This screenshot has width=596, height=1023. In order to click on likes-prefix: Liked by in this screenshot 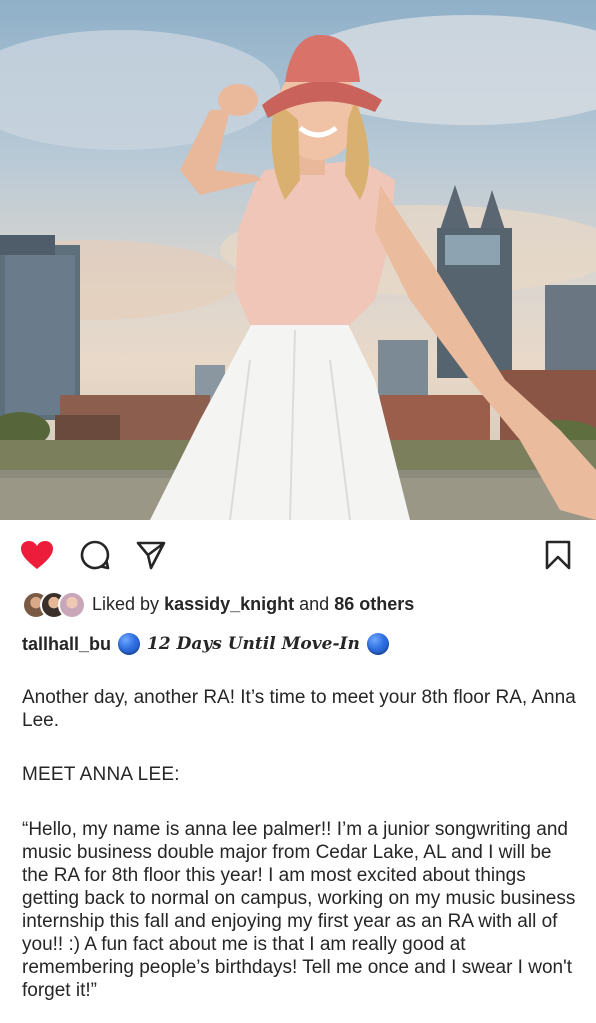, I will do `click(126, 603)`.